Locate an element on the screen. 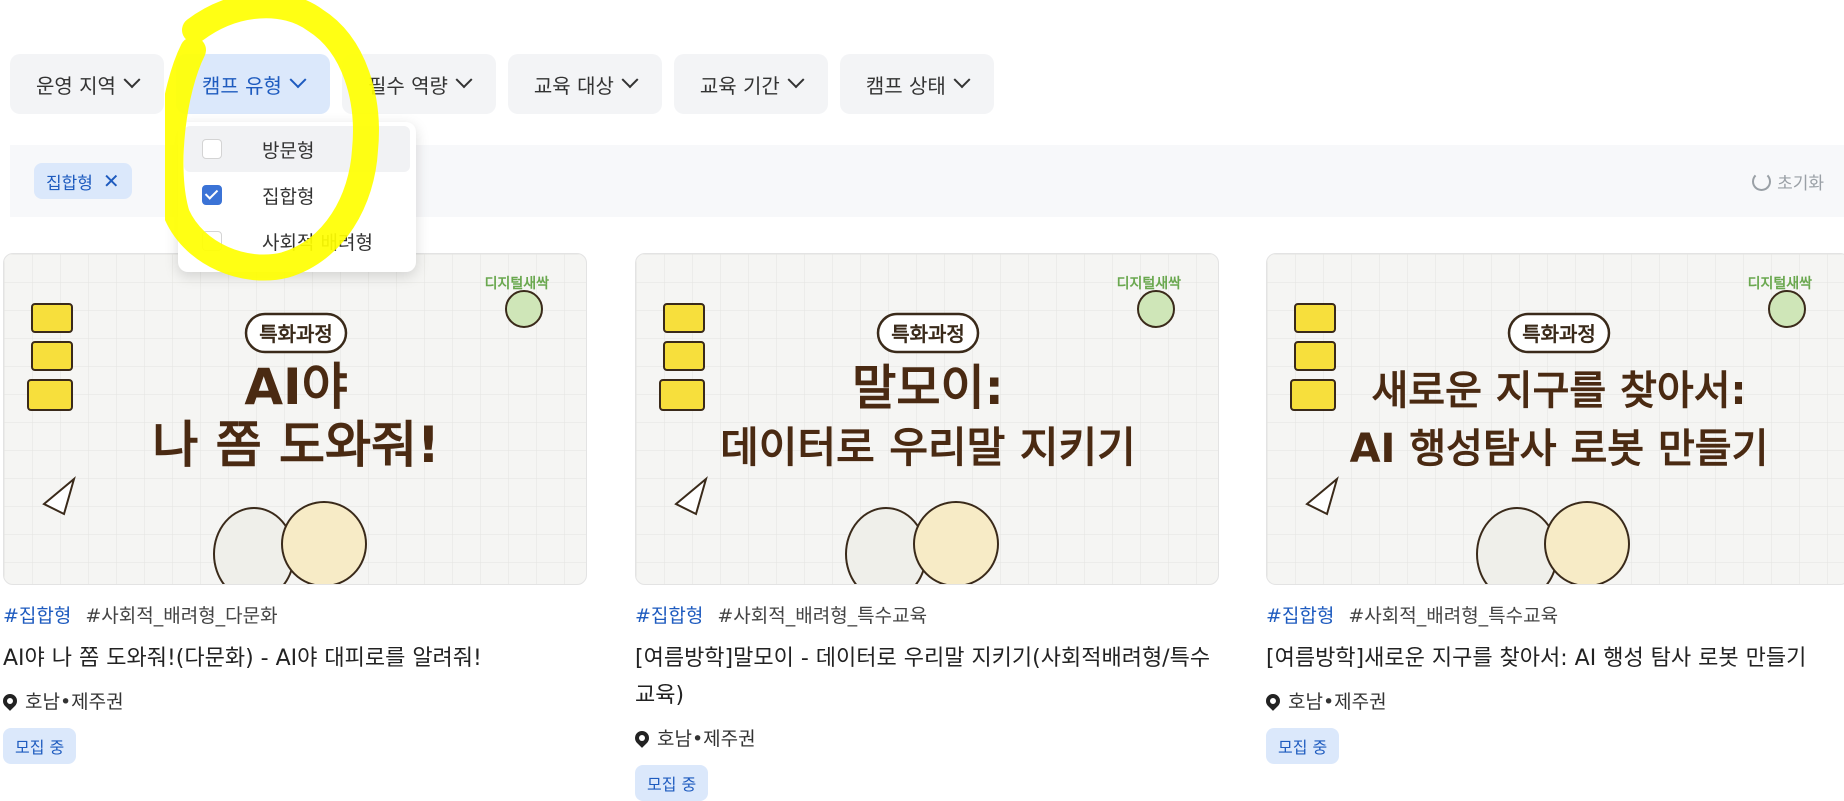 Image resolution: width=1844 pixels, height=801 pixels. applied-tag-group: 집합형 ✕ is located at coordinates (83, 181).